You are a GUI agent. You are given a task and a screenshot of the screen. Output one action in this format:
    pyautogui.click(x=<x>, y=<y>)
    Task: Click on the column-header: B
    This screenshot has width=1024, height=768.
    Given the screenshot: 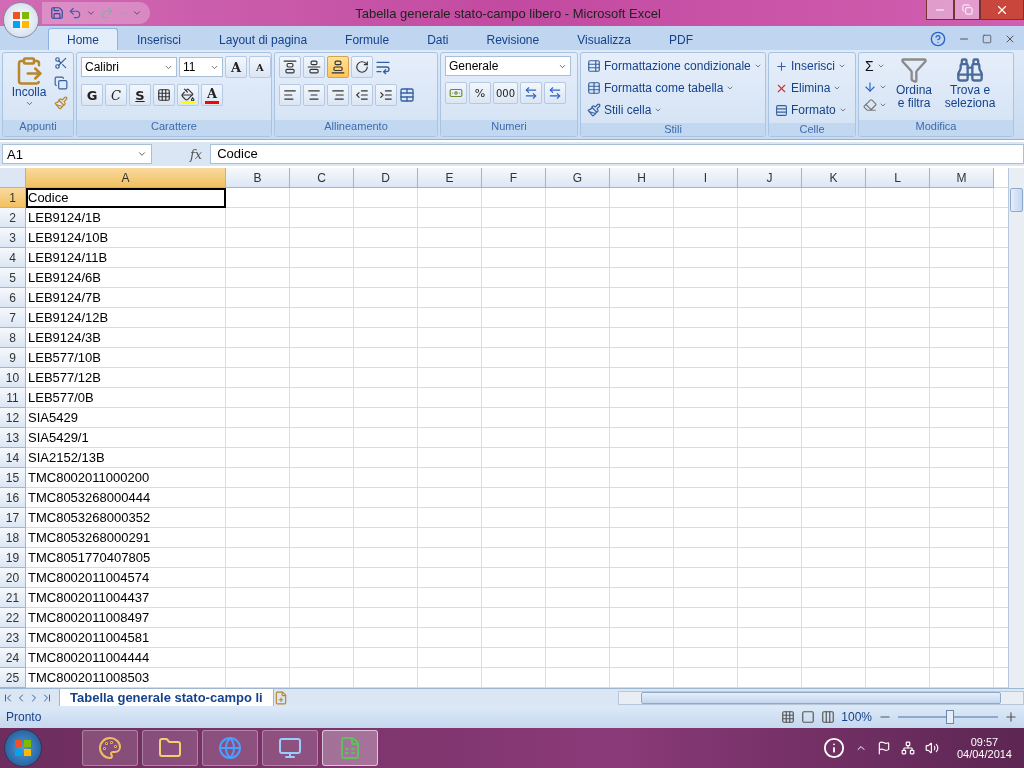 What is the action you would take?
    pyautogui.click(x=258, y=178)
    